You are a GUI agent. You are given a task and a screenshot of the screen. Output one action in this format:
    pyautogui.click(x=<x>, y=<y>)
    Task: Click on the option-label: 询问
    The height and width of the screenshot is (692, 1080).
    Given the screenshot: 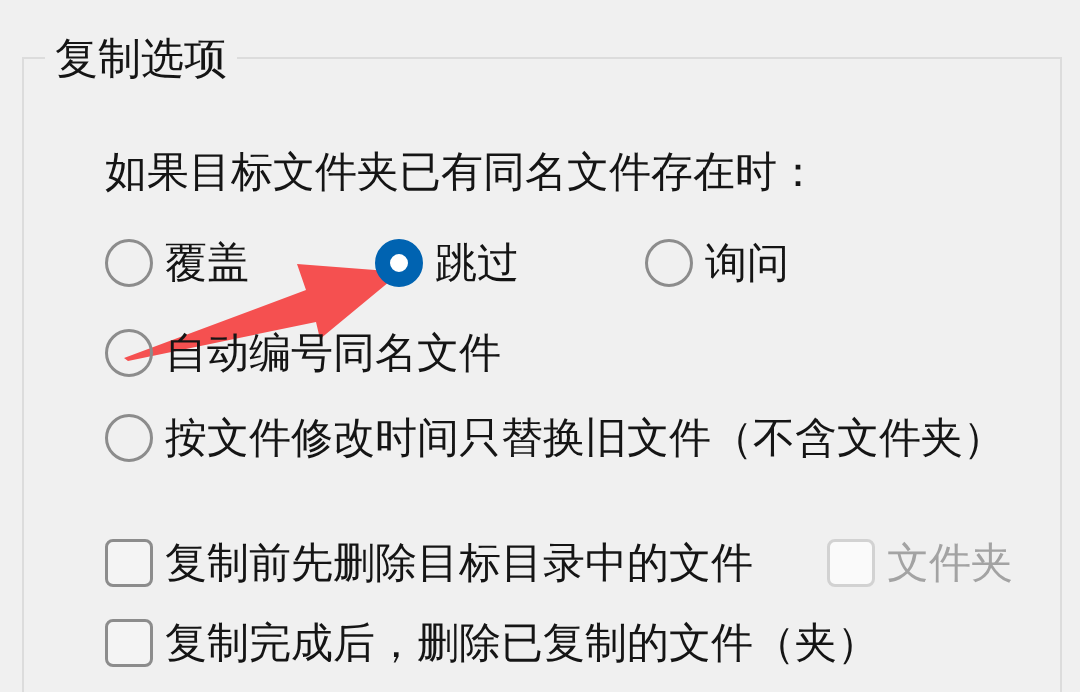 What is the action you would take?
    pyautogui.click(x=747, y=263)
    